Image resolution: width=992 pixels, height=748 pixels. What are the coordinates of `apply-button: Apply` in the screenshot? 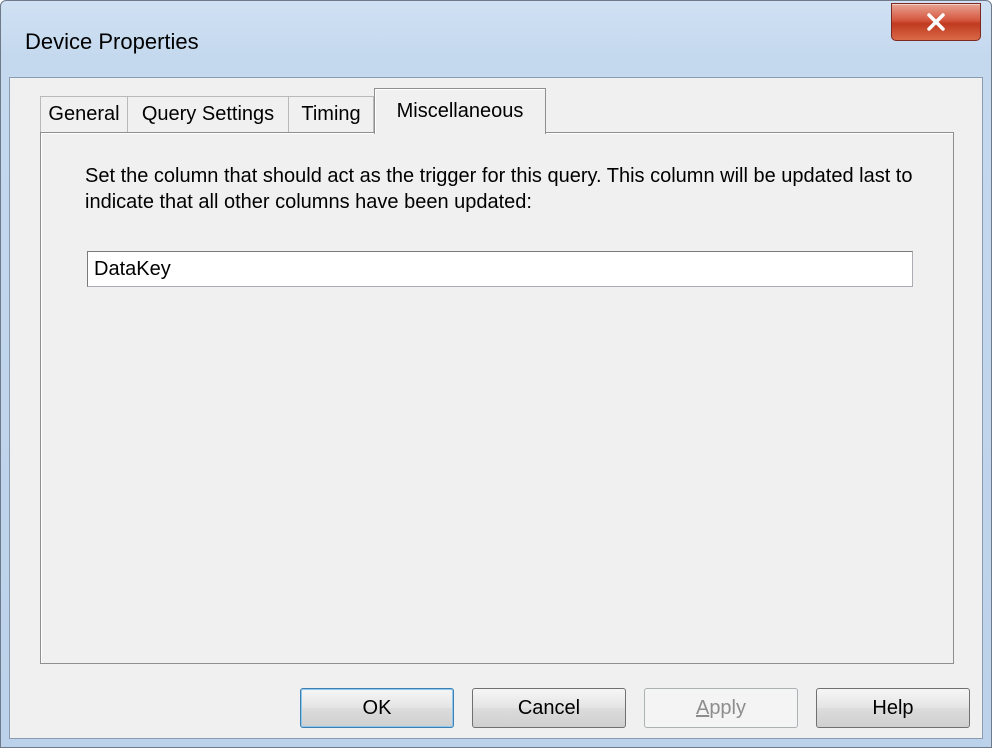 It's located at (721, 708).